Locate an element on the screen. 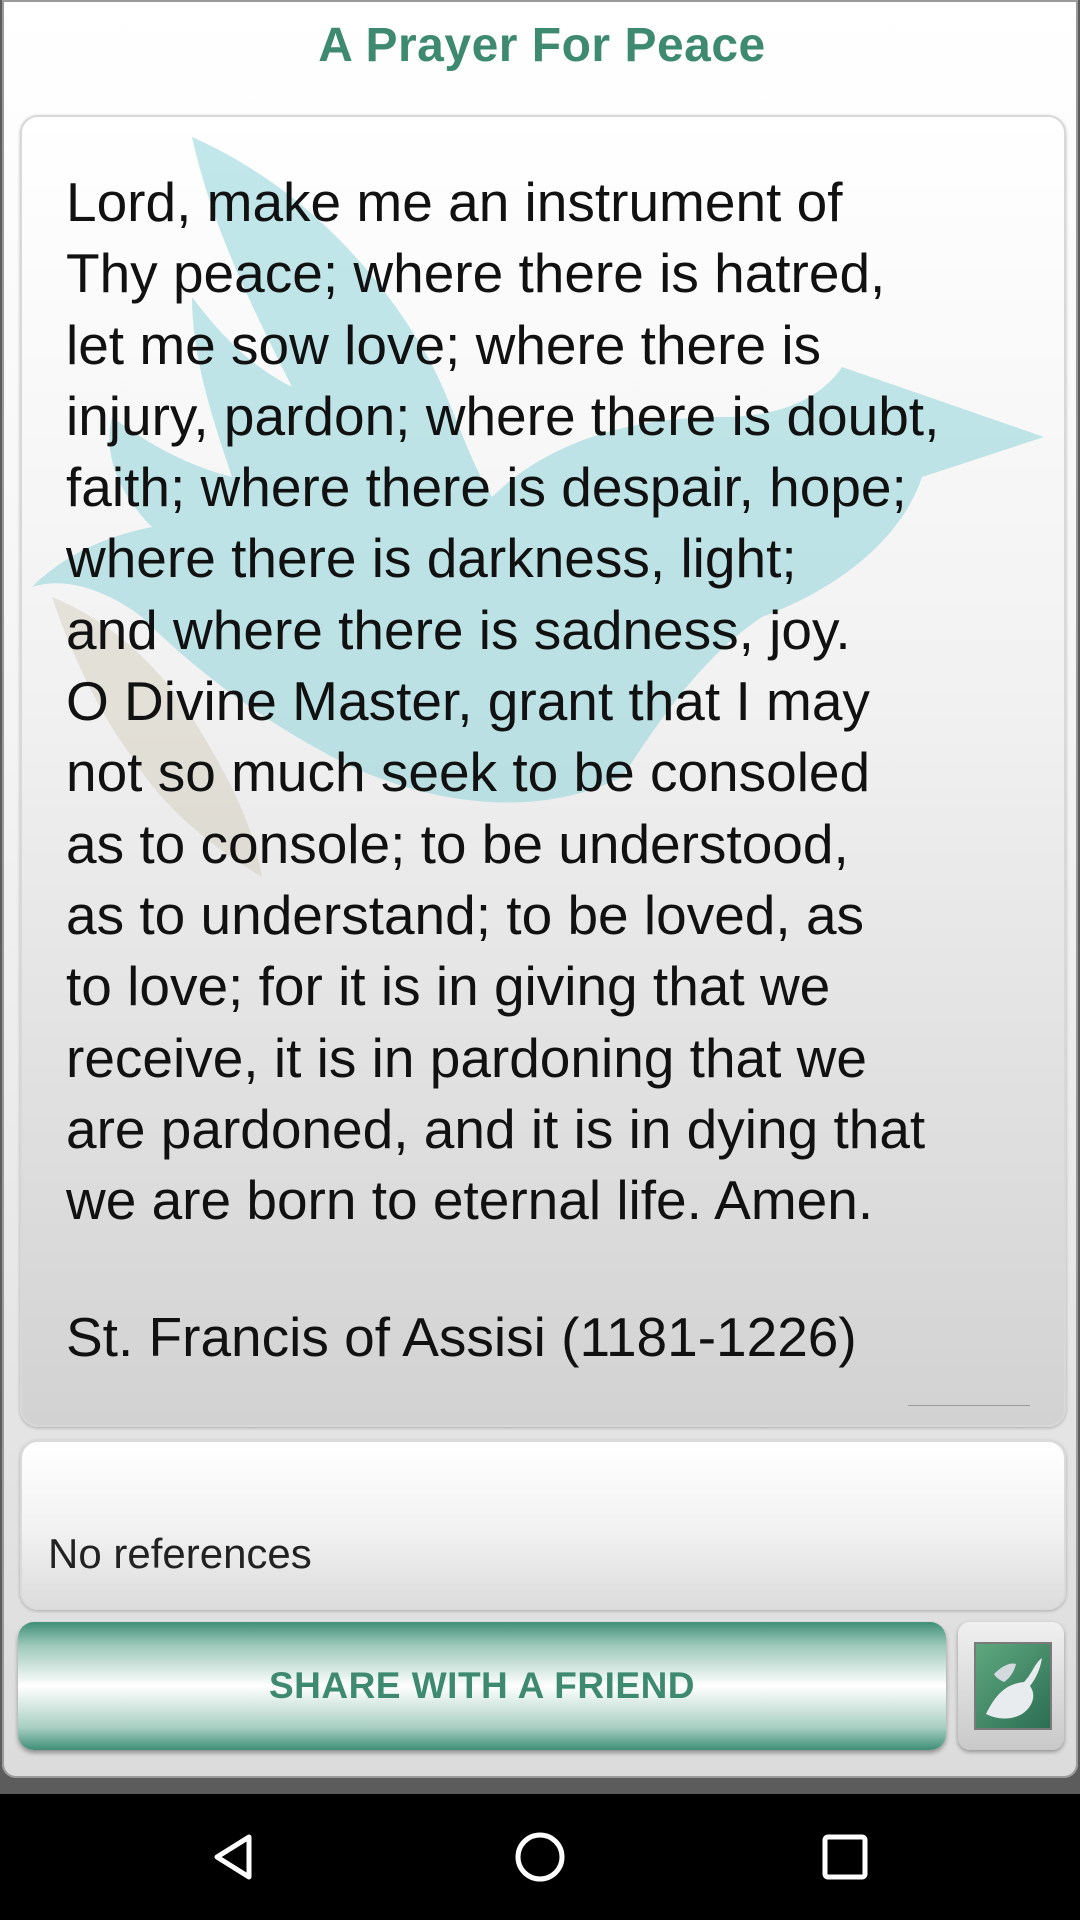  references-card: No references is located at coordinates (543, 1525).